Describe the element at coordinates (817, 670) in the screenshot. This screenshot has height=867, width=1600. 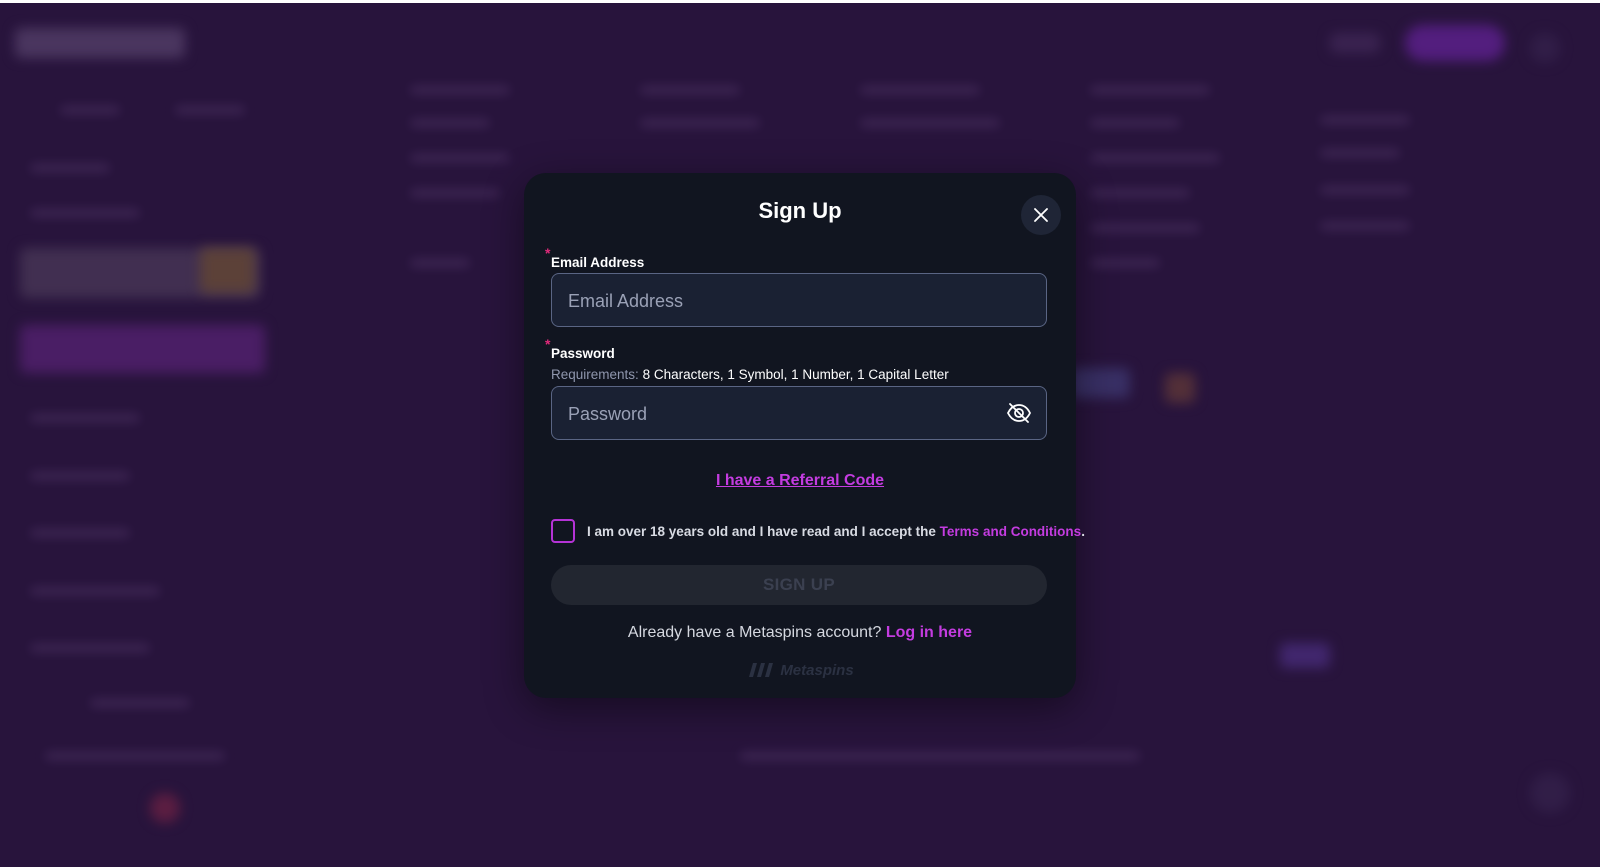
I see `brand-name: Metaspins` at that location.